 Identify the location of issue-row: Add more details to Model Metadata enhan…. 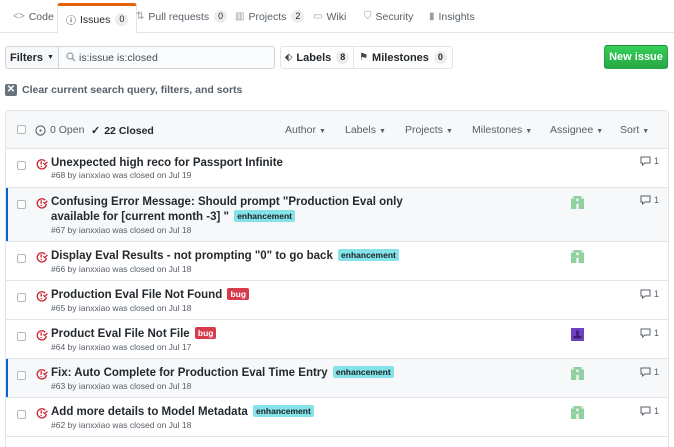
(337, 417).